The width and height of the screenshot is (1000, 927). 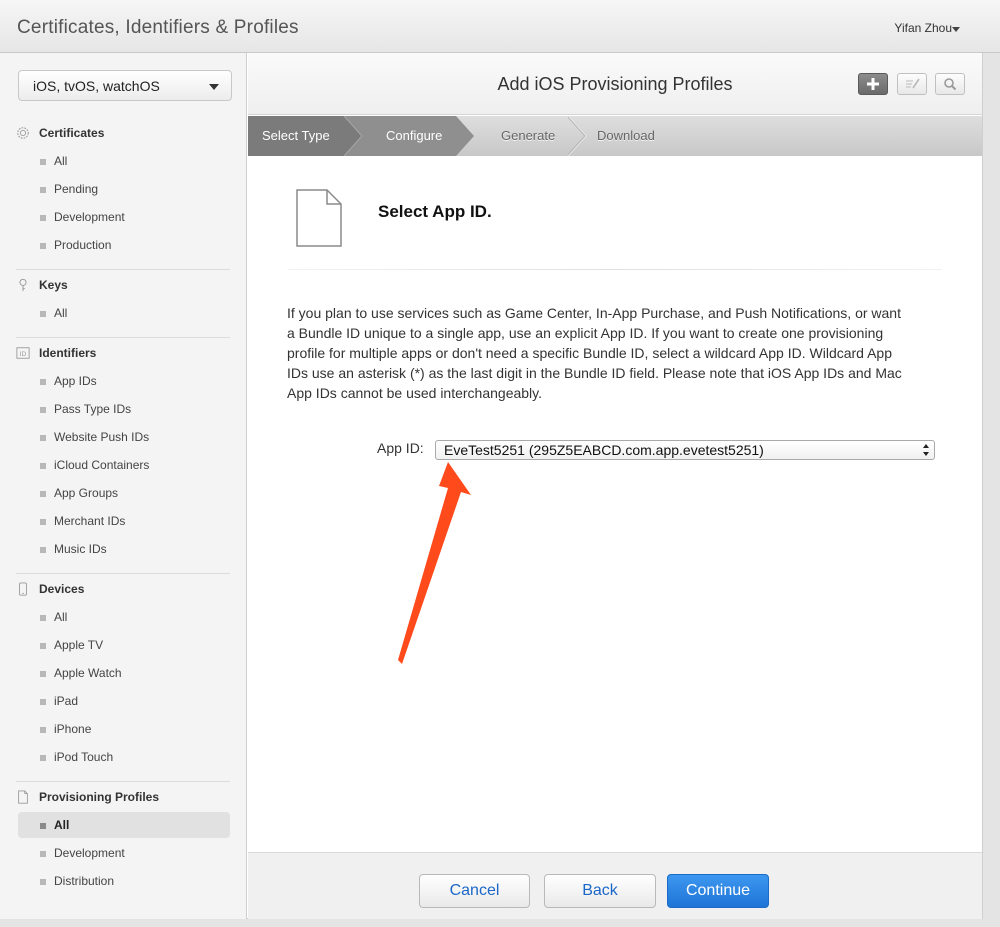 I want to click on sidebar-item-label: App IDs, so click(x=75, y=381).